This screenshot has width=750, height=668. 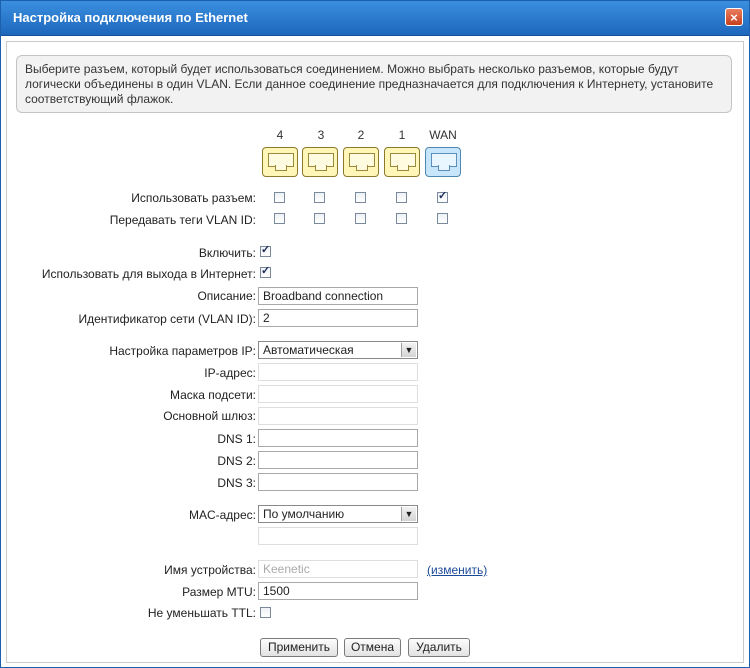 What do you see at coordinates (265, 250) in the screenshot?
I see `enable-checkbox` at bounding box center [265, 250].